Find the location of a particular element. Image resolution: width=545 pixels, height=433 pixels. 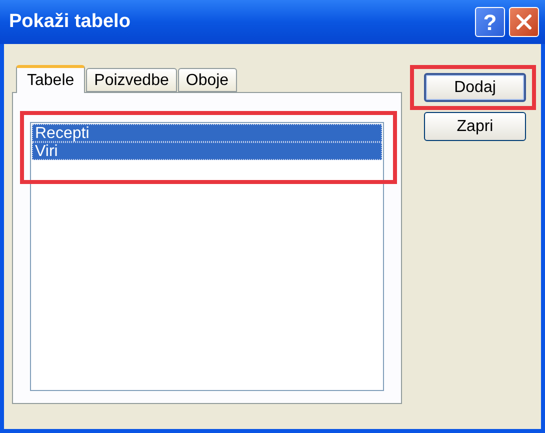

list-item: Viri is located at coordinates (207, 151).